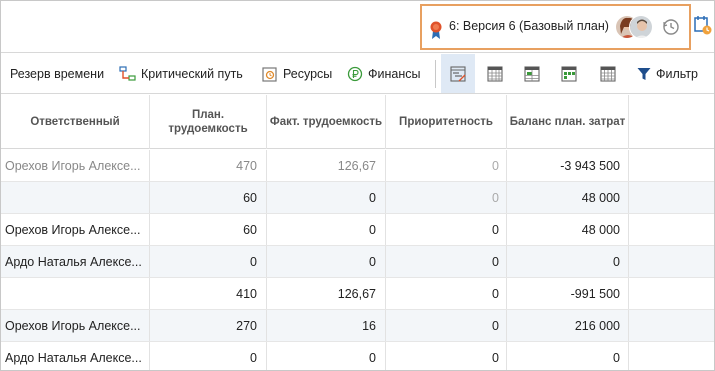  I want to click on kanban-view-icon, so click(569, 73).